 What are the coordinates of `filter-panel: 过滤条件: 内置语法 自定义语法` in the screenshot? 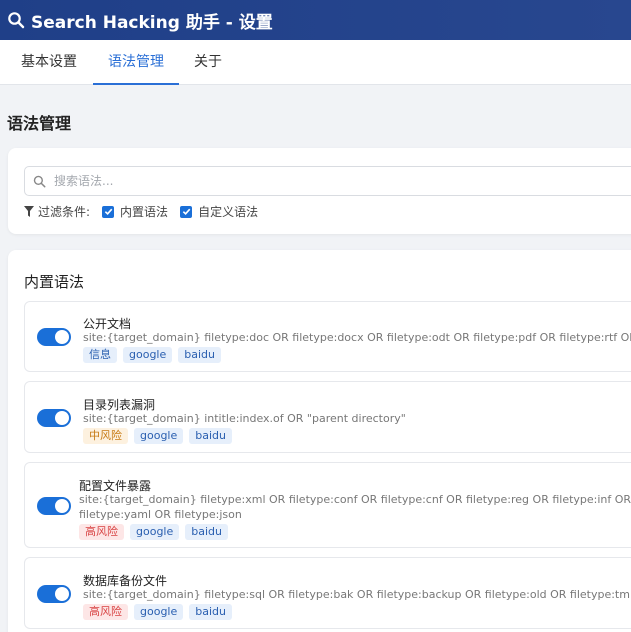 It's located at (319, 191).